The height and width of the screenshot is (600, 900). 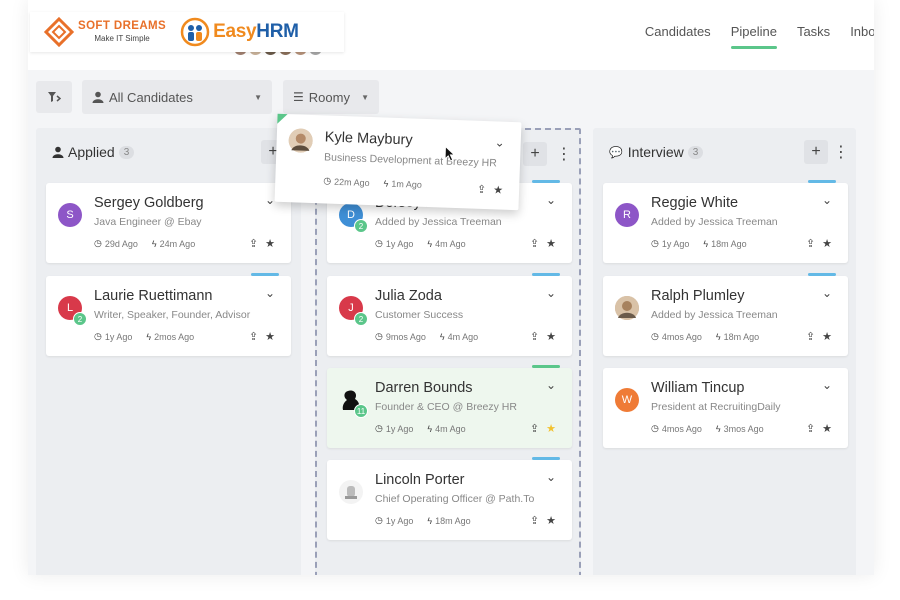 What do you see at coordinates (351, 182) in the screenshot?
I see `created-time: 22m Ago` at bounding box center [351, 182].